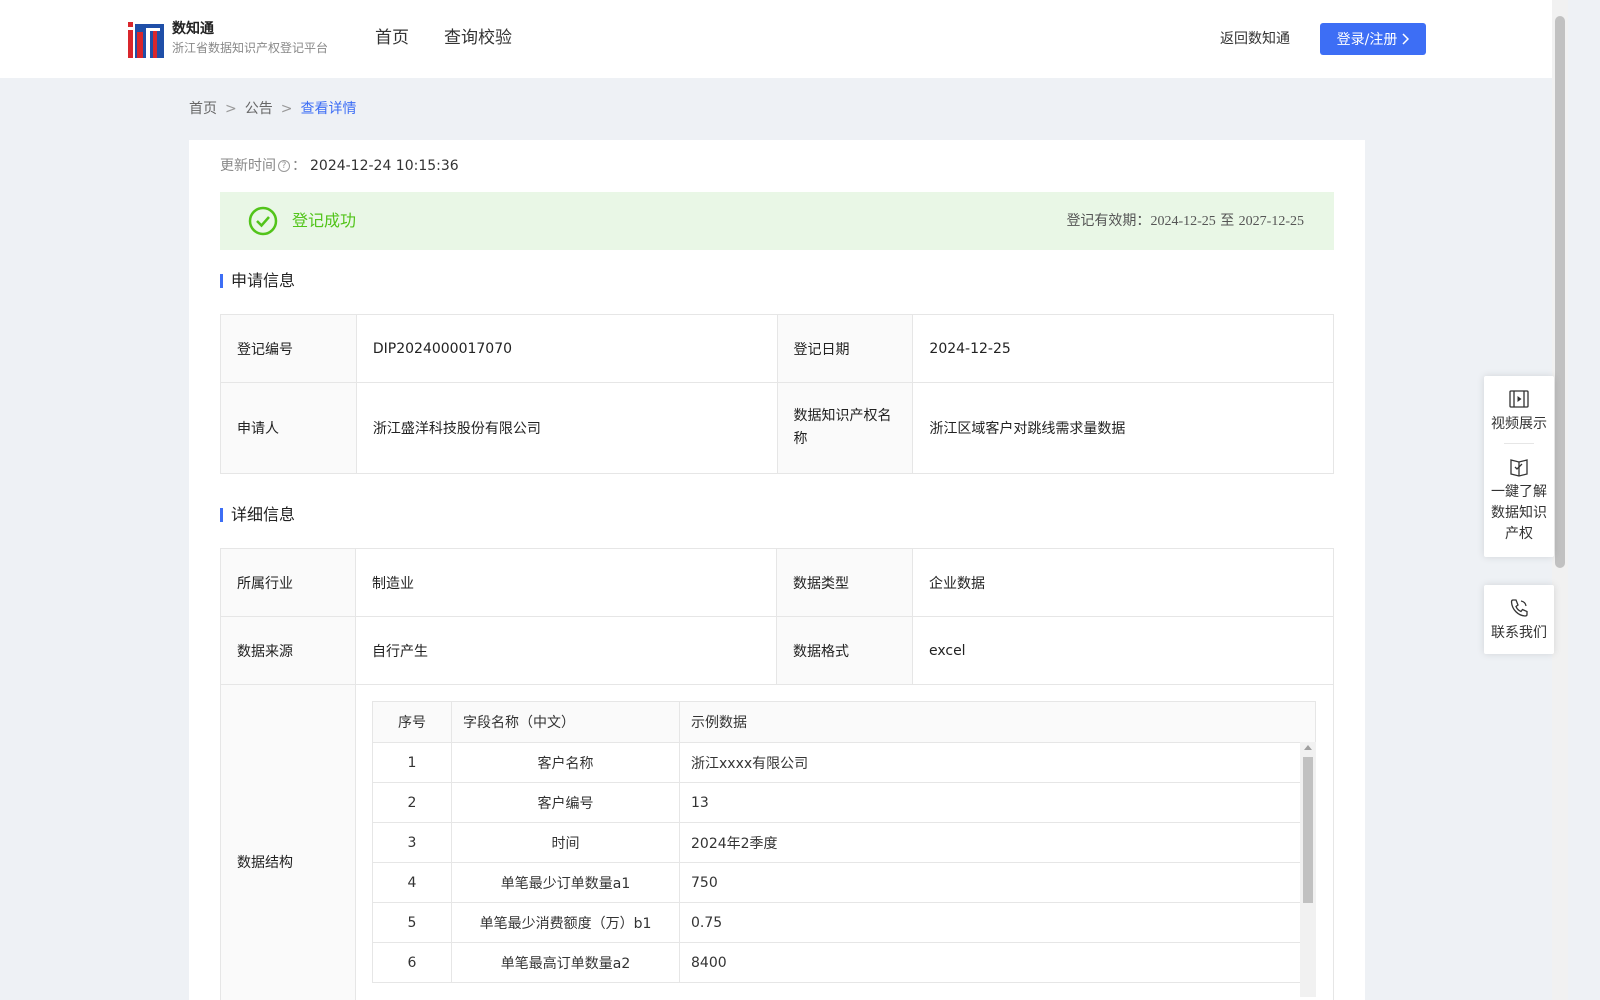 The width and height of the screenshot is (1600, 1000). I want to click on cell-field-name: 客户名称, so click(565, 762).